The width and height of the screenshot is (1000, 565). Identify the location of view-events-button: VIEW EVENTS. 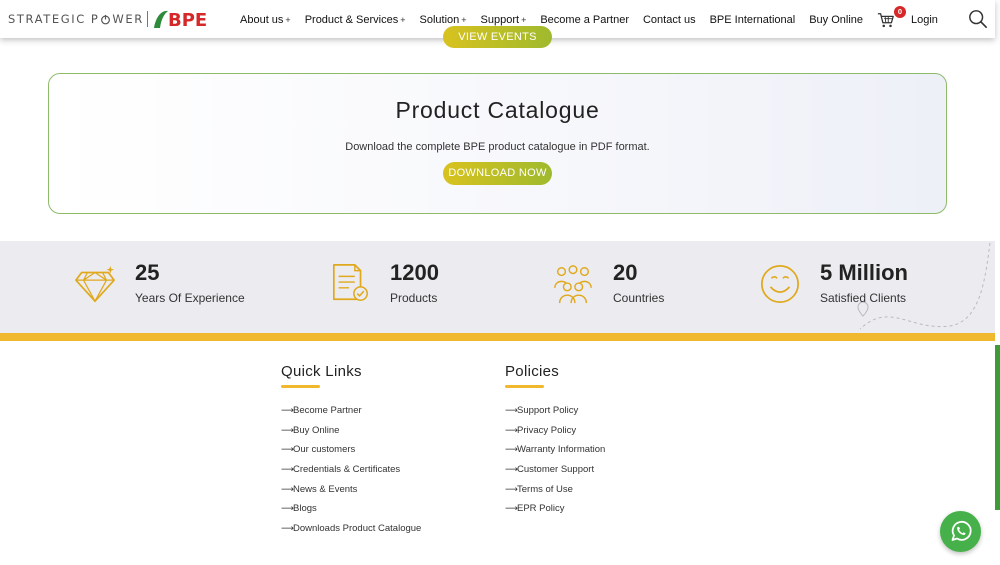
(497, 37).